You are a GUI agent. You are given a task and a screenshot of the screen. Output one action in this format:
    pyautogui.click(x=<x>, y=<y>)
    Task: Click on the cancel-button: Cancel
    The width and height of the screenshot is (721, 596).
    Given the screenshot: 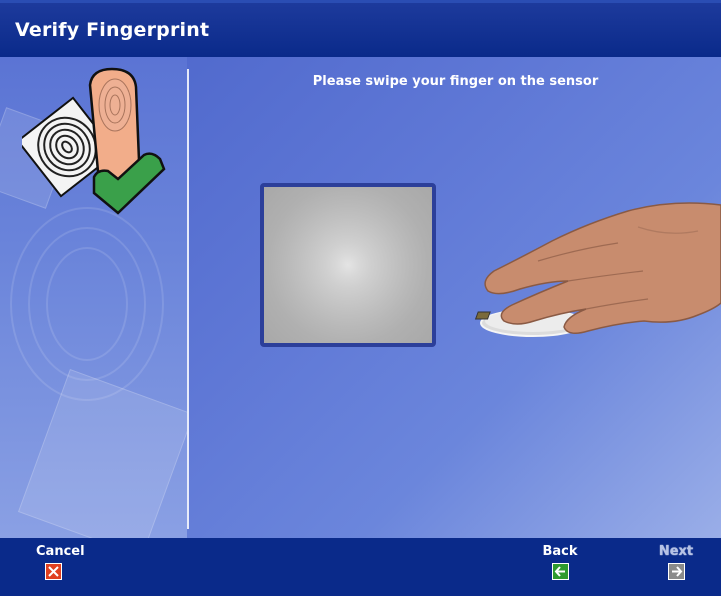 What is the action you would take?
    pyautogui.click(x=60, y=562)
    